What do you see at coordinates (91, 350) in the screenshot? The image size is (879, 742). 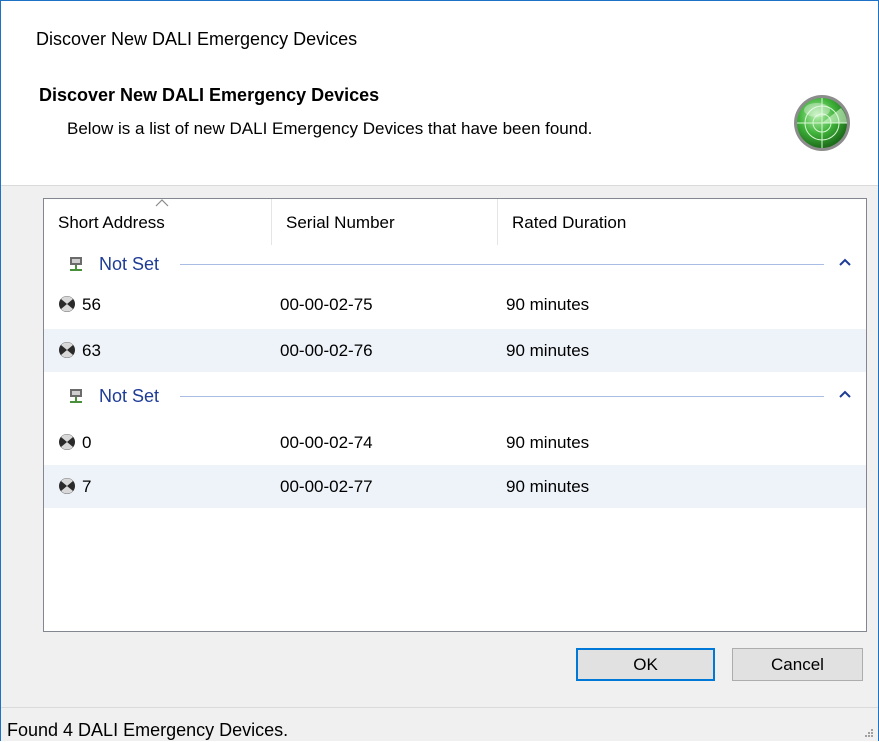 I see `short-address-cell: 63` at bounding box center [91, 350].